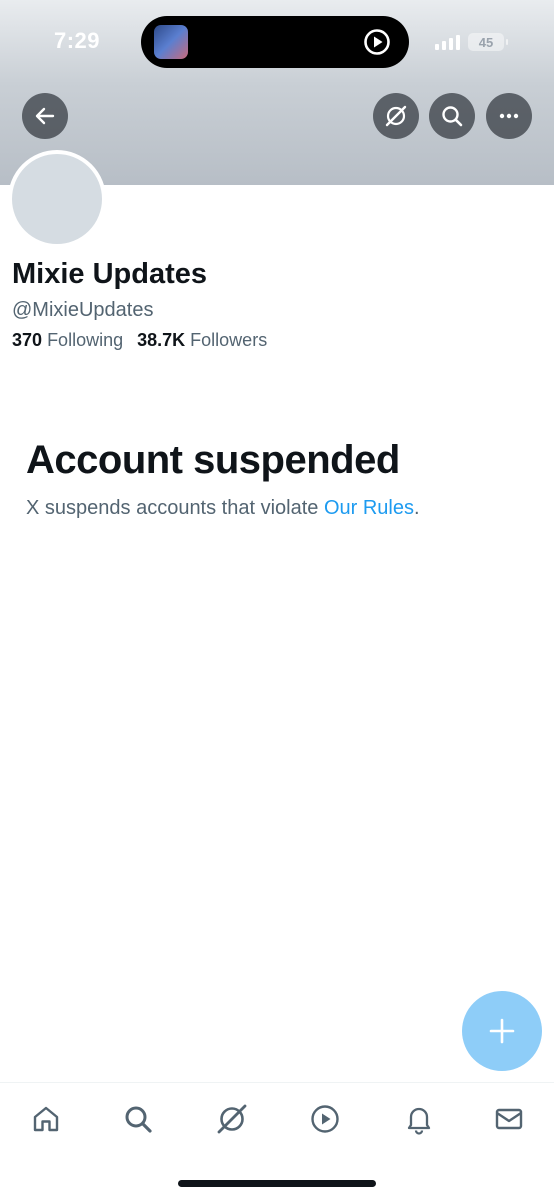 This screenshot has width=554, height=1200. I want to click on profile-handle: @MixieUpdates, so click(83, 310).